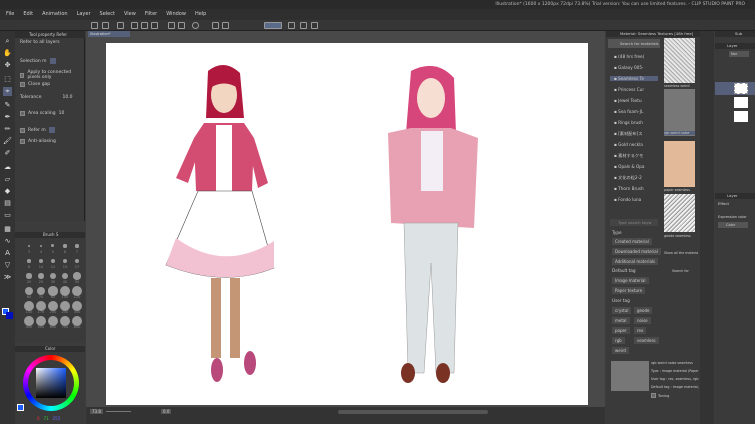 The image size is (755, 424). I want to click on menu-icon, so click(94, 25).